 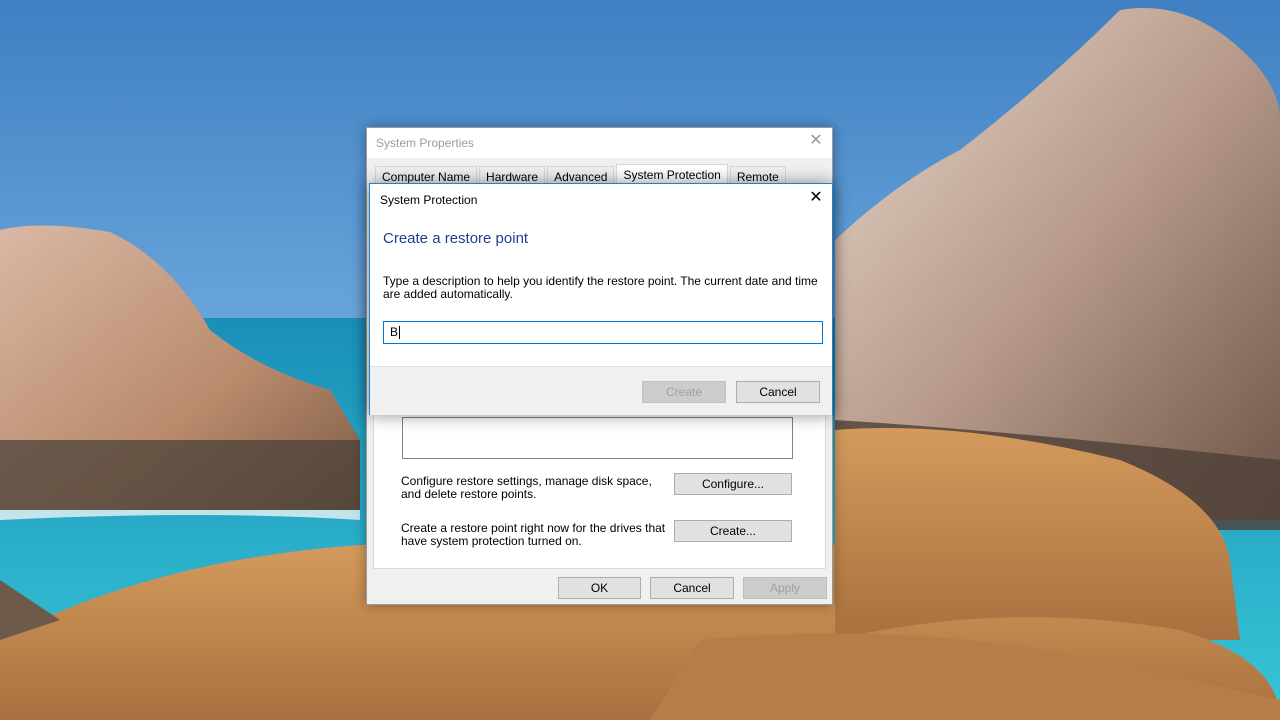 I want to click on dialog-heading: Create a restore point, so click(x=456, y=238).